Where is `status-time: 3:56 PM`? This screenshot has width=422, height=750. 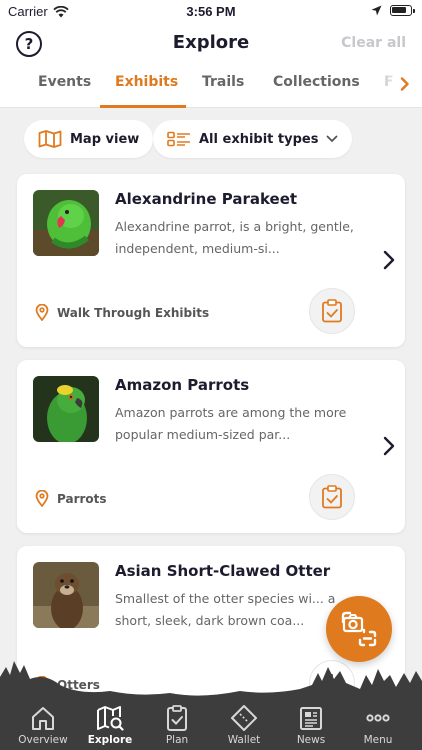 status-time: 3:56 PM is located at coordinates (211, 11).